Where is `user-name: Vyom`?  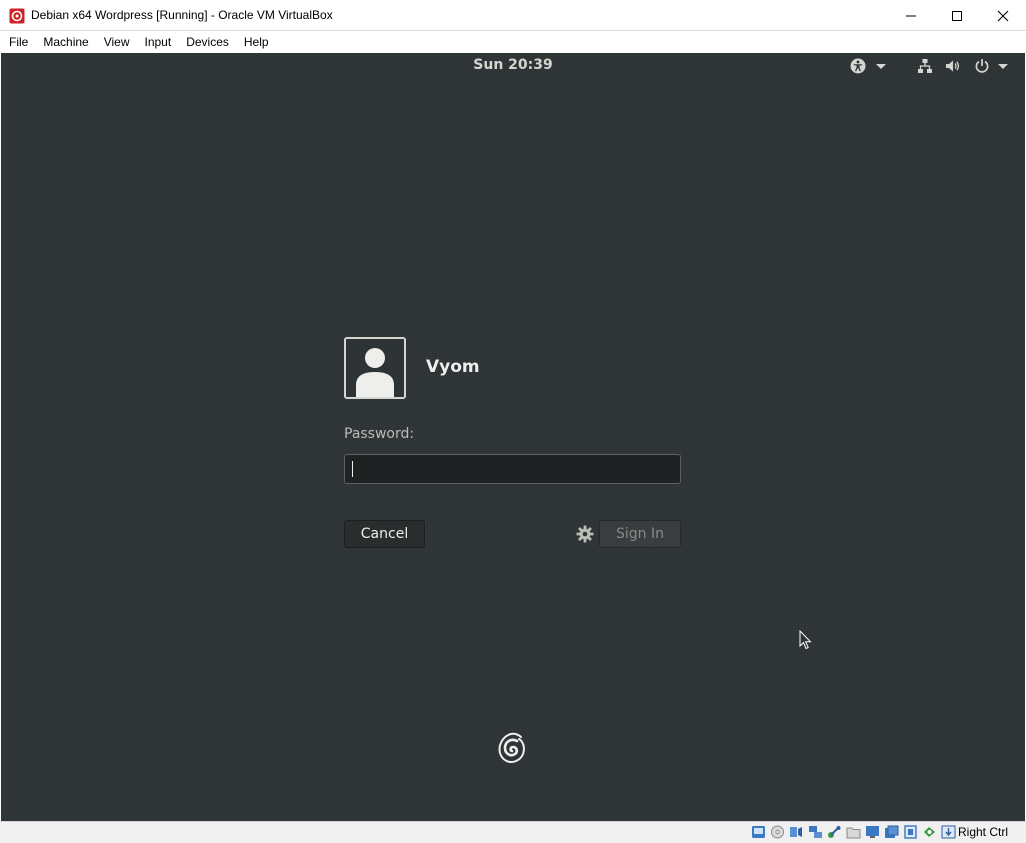
user-name: Vyom is located at coordinates (453, 367).